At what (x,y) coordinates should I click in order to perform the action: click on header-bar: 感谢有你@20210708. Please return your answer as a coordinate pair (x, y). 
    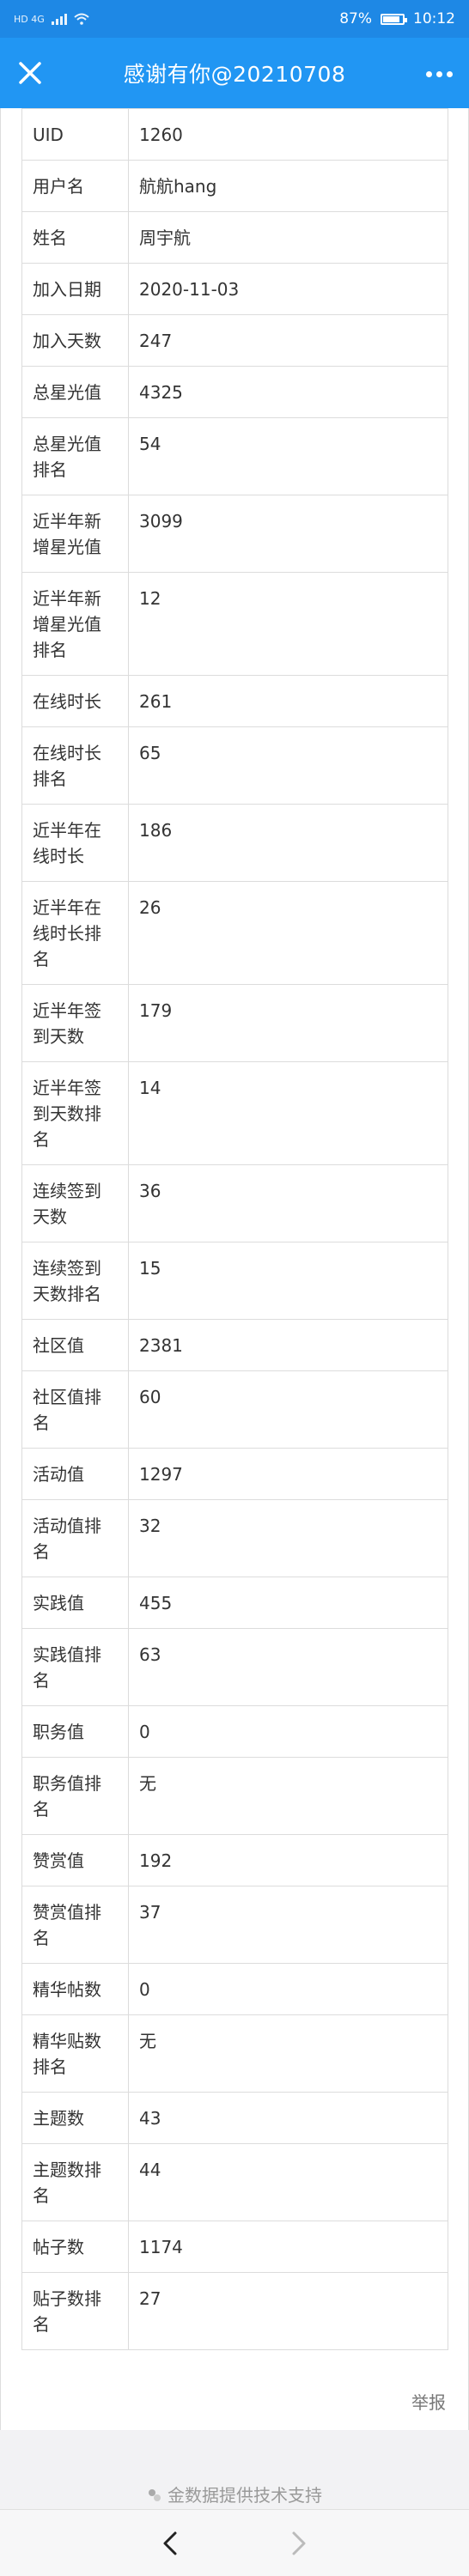
    Looking at the image, I should click on (234, 73).